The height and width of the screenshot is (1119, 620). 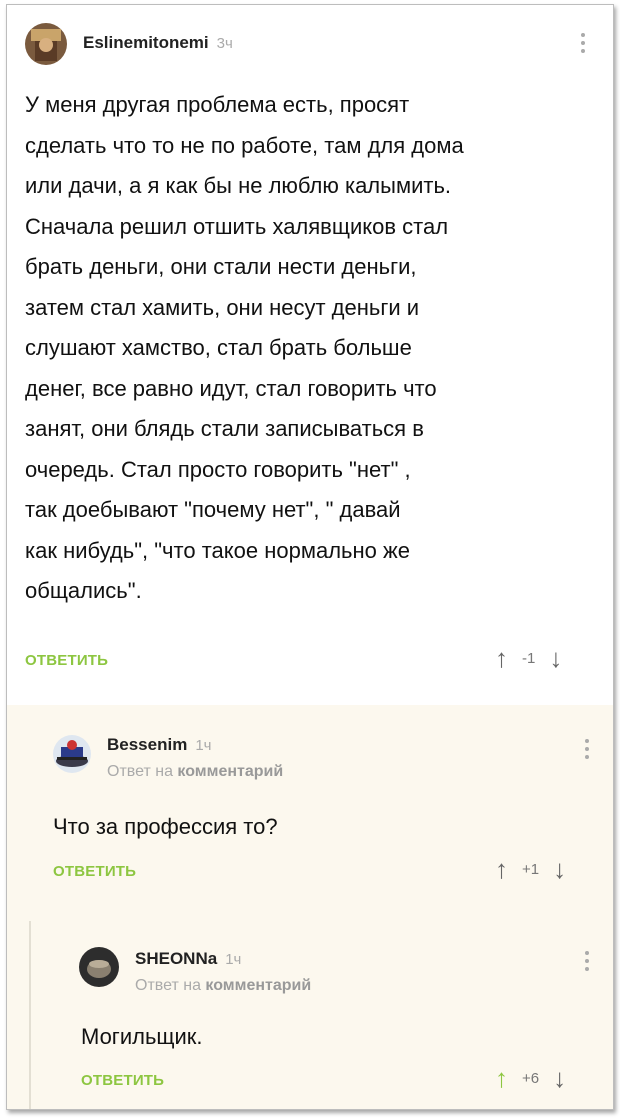 I want to click on comment-text-line: очередь. Стал просто говорить "нет" ,, so click(x=218, y=469).